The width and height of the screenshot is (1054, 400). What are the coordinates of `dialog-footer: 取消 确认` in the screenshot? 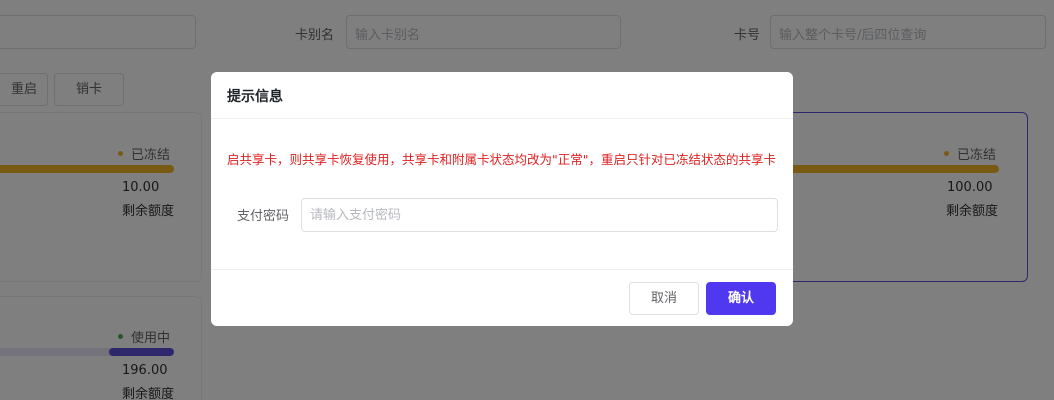 It's located at (502, 297).